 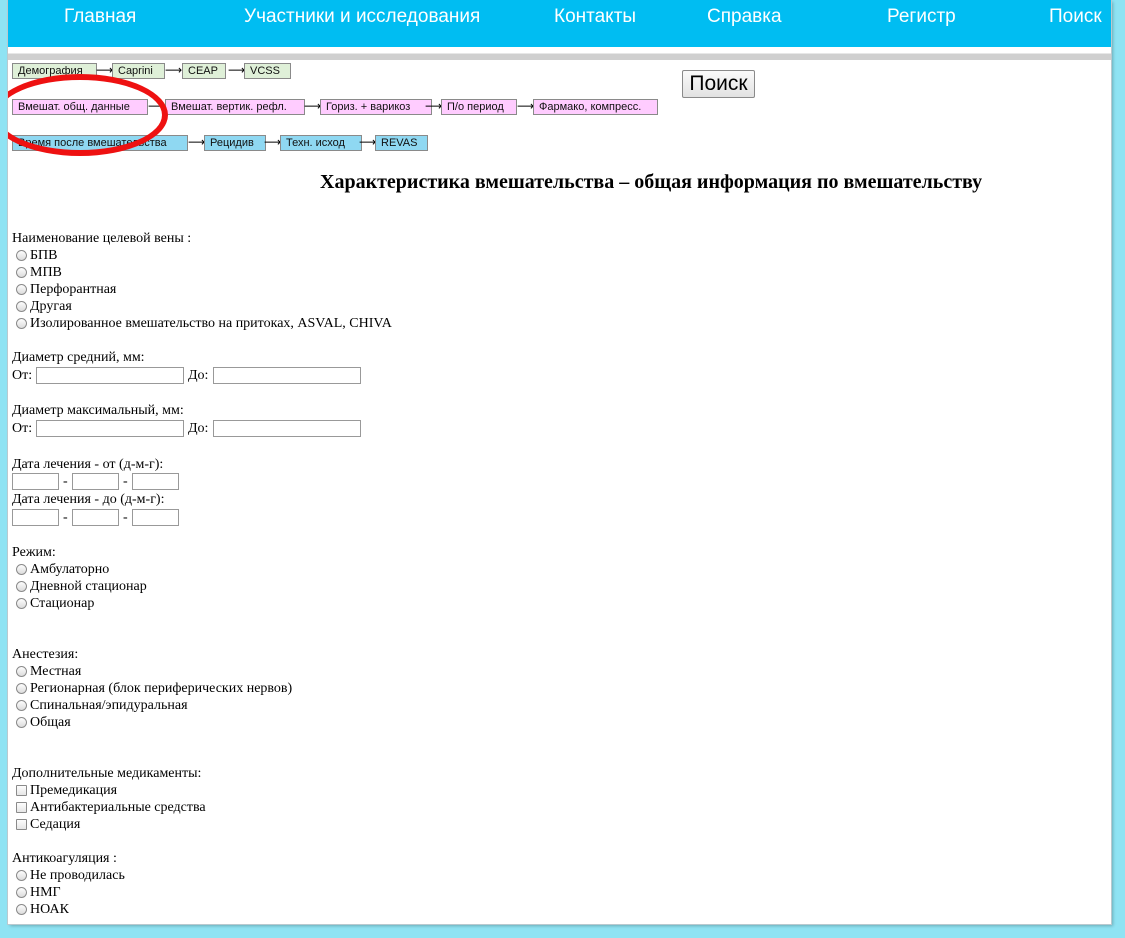 What do you see at coordinates (66, 790) in the screenshot?
I see `extra-meds-option: Премедикация` at bounding box center [66, 790].